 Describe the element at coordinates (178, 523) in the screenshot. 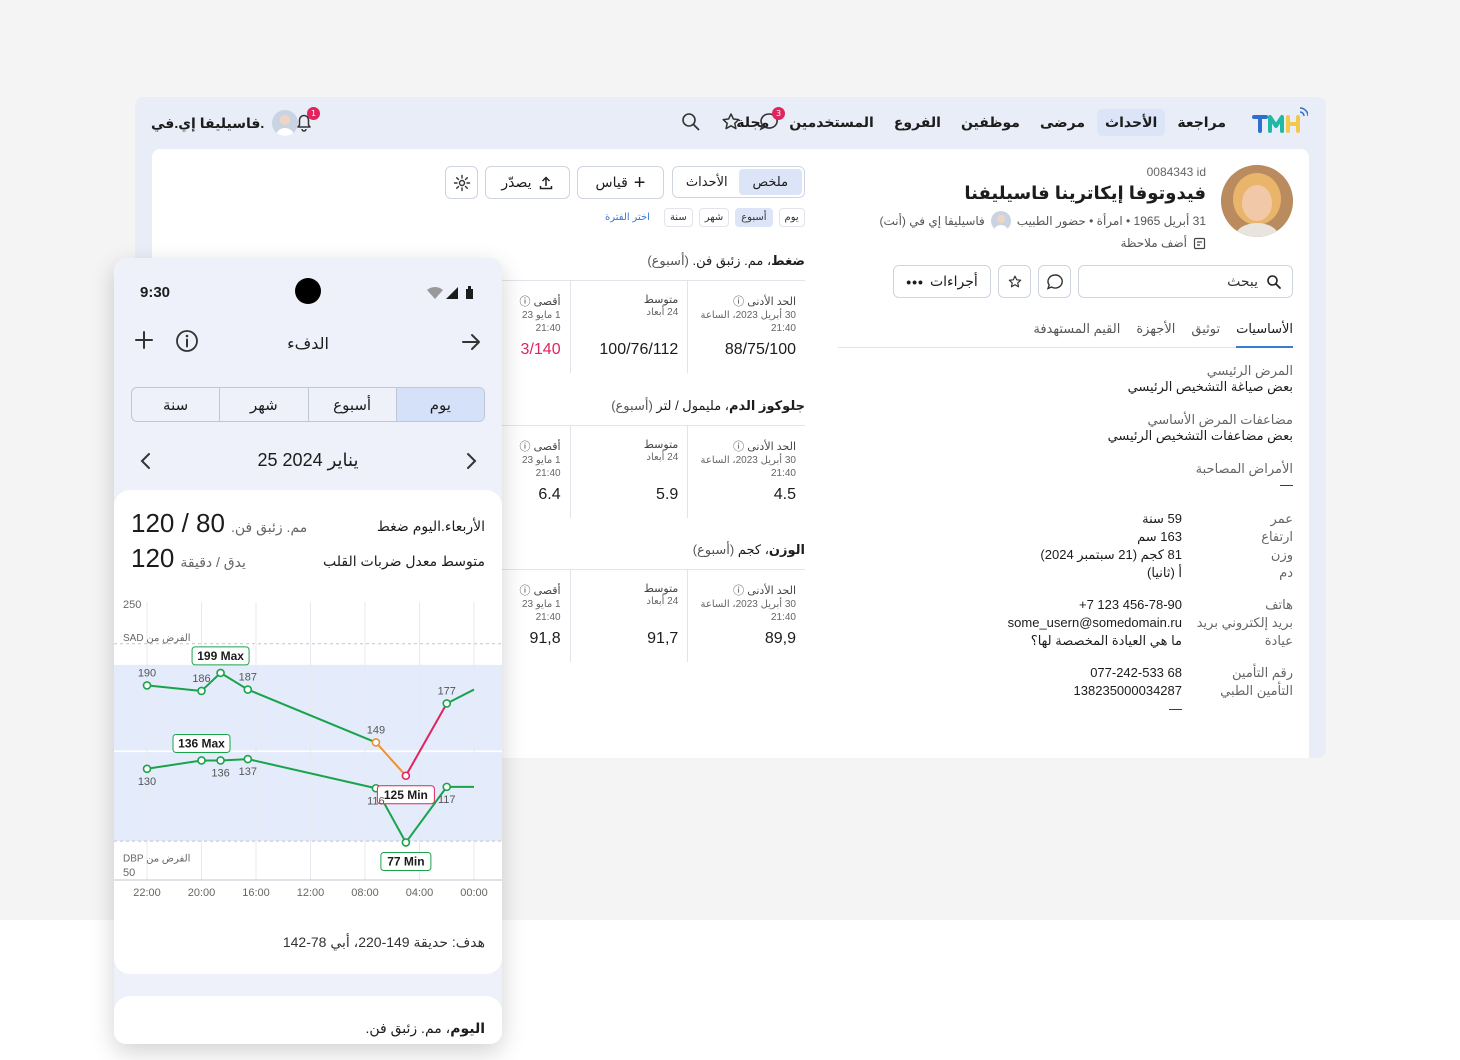

I see `bp-value: 120 / 80` at that location.